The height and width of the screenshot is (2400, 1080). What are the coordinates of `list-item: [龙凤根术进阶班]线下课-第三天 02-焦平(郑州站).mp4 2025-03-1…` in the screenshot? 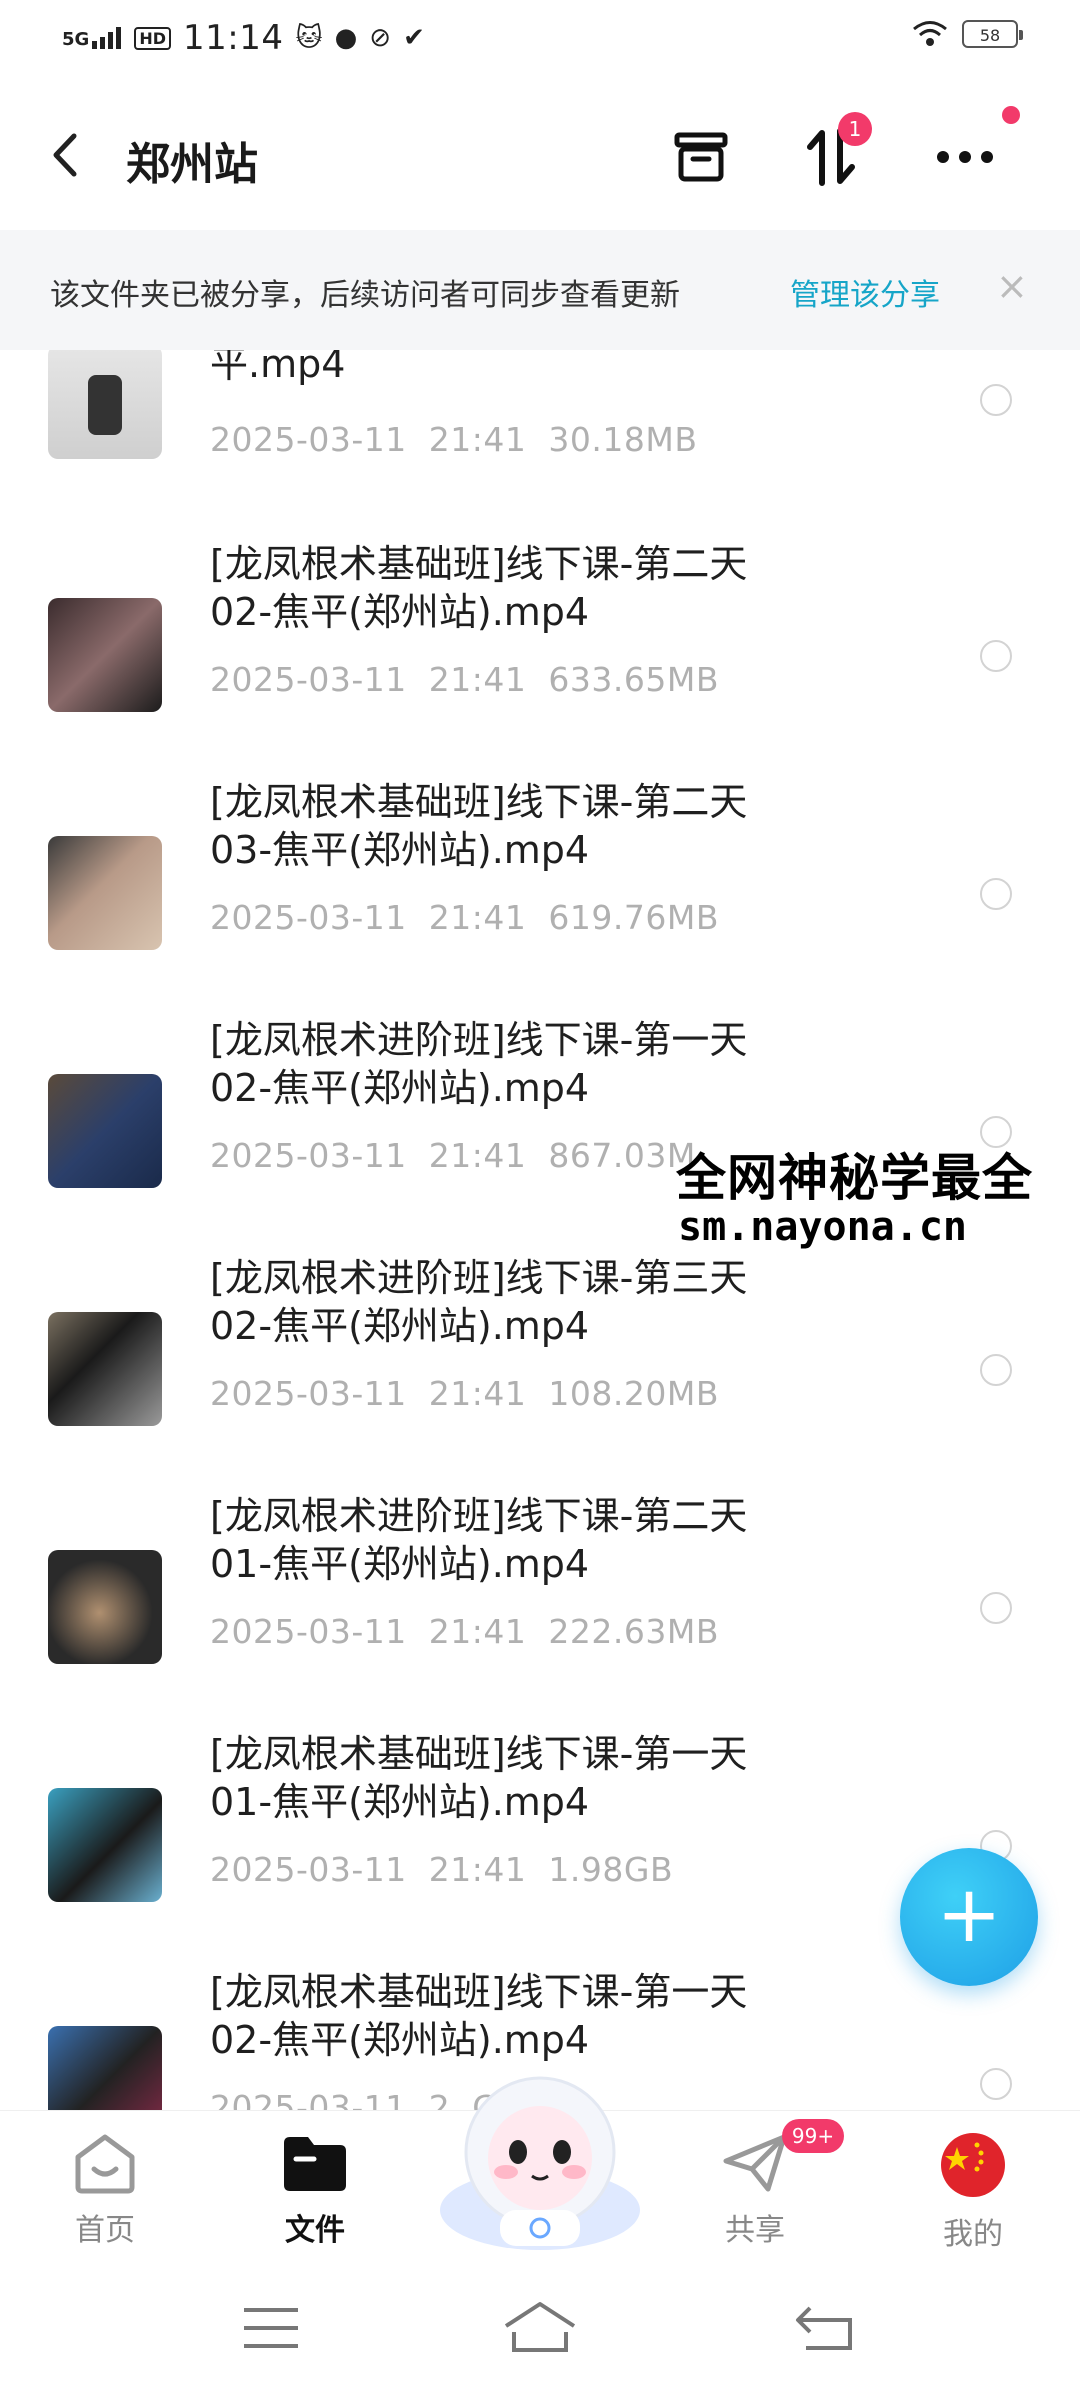 It's located at (540, 1373).